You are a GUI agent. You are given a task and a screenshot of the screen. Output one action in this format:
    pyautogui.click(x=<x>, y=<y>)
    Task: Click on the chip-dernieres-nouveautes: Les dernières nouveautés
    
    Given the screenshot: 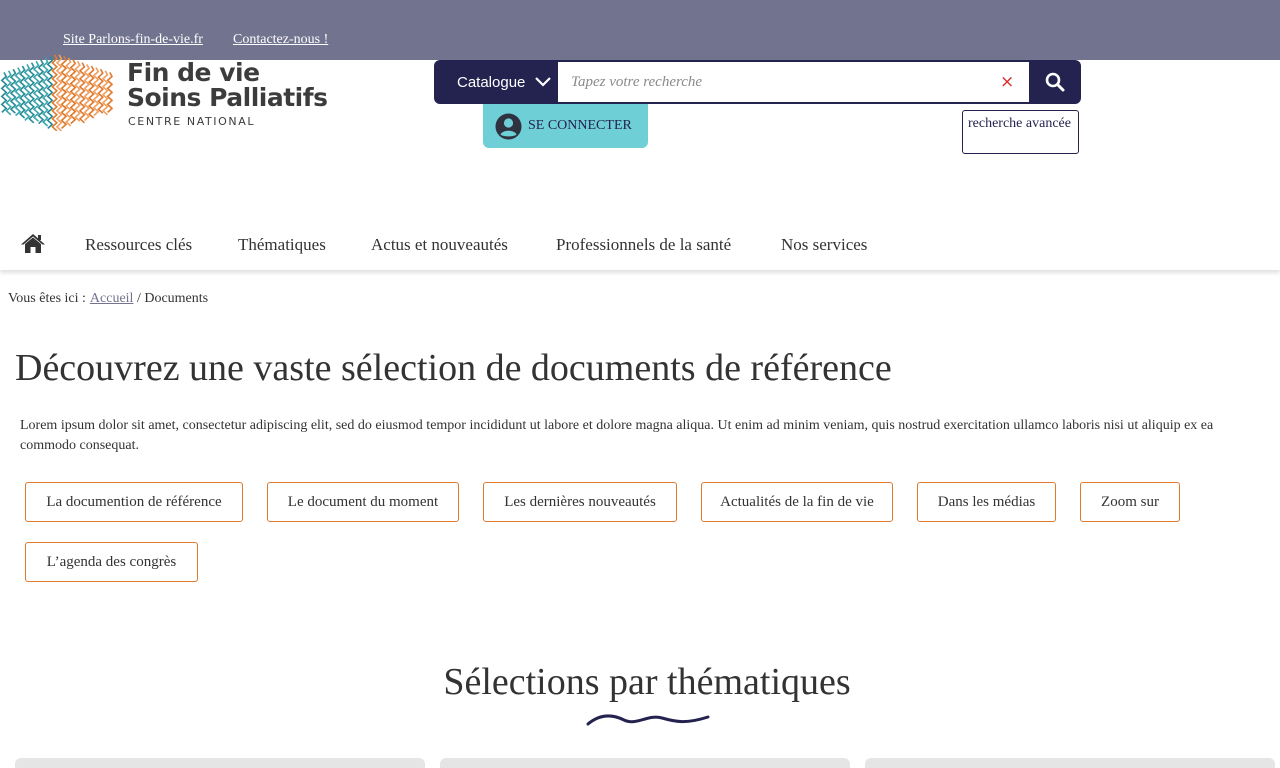 What is the action you would take?
    pyautogui.click(x=580, y=502)
    